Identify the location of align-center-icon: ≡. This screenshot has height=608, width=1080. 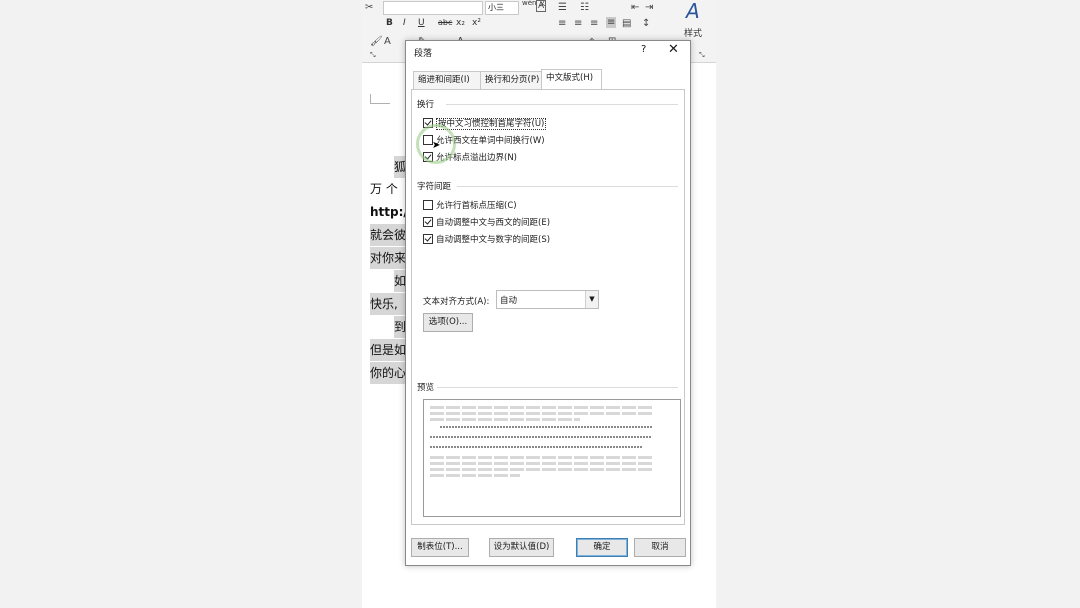
(578, 23).